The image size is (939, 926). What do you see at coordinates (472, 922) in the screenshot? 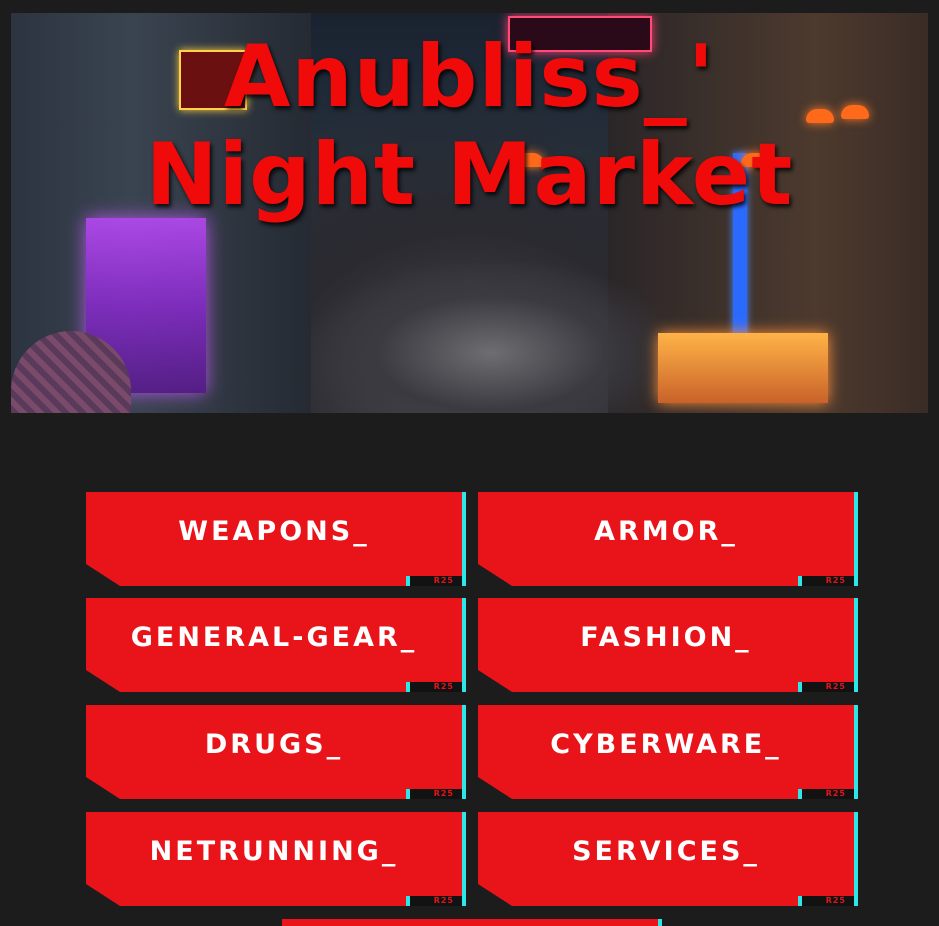
I see `category-button-partial` at bounding box center [472, 922].